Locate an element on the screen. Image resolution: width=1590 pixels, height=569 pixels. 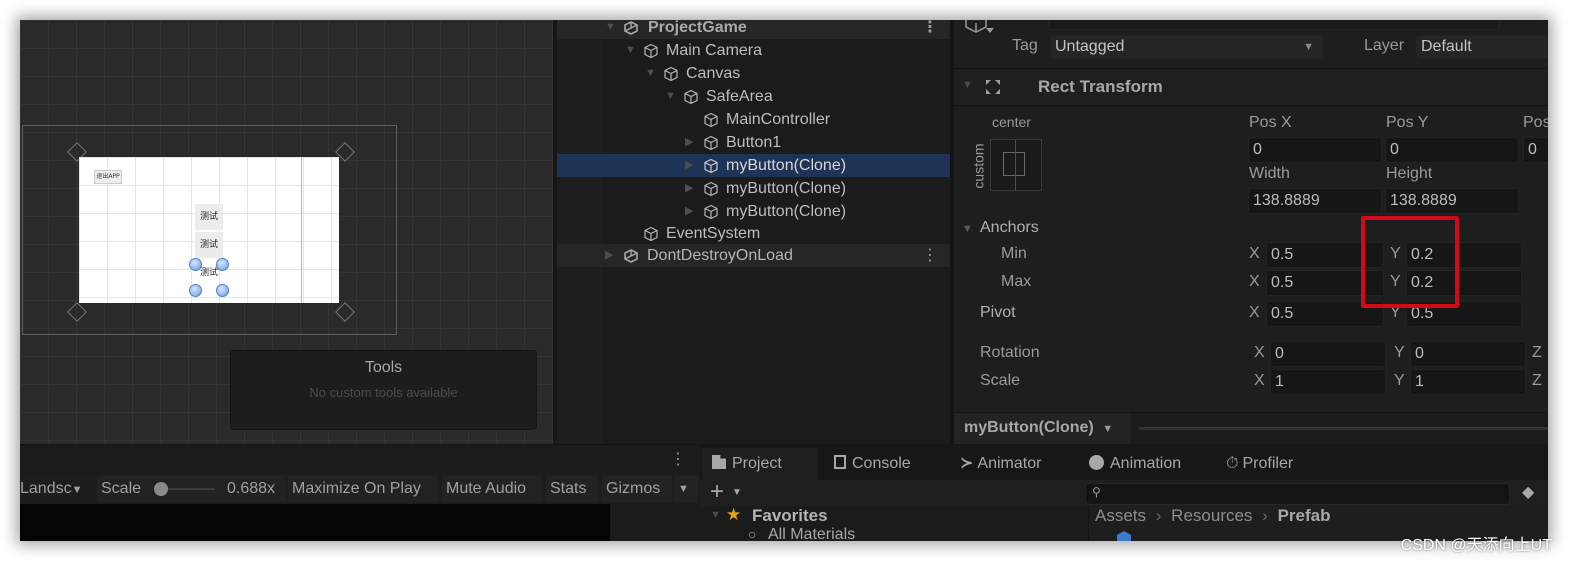
hierarchy-item-button1: ▶ Button1 is located at coordinates (753, 142).